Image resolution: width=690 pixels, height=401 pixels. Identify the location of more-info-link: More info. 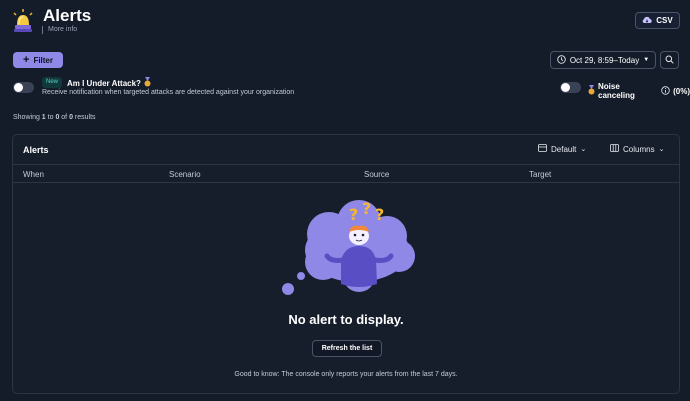
(59, 30).